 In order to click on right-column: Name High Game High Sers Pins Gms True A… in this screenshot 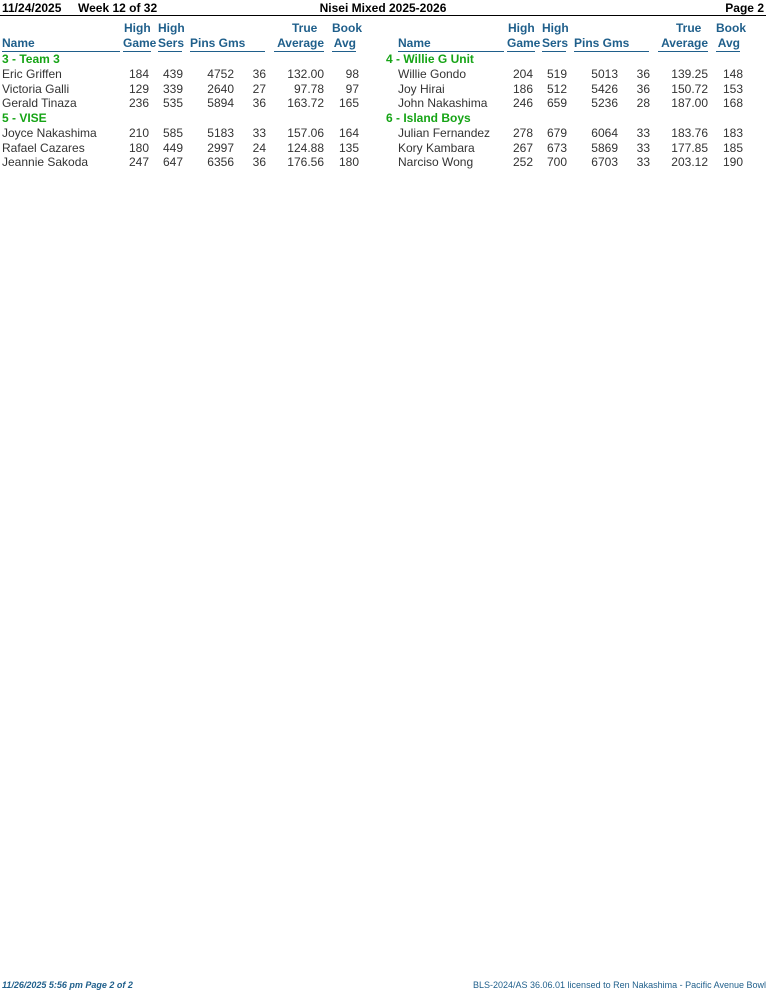, I will do `click(576, 100)`.